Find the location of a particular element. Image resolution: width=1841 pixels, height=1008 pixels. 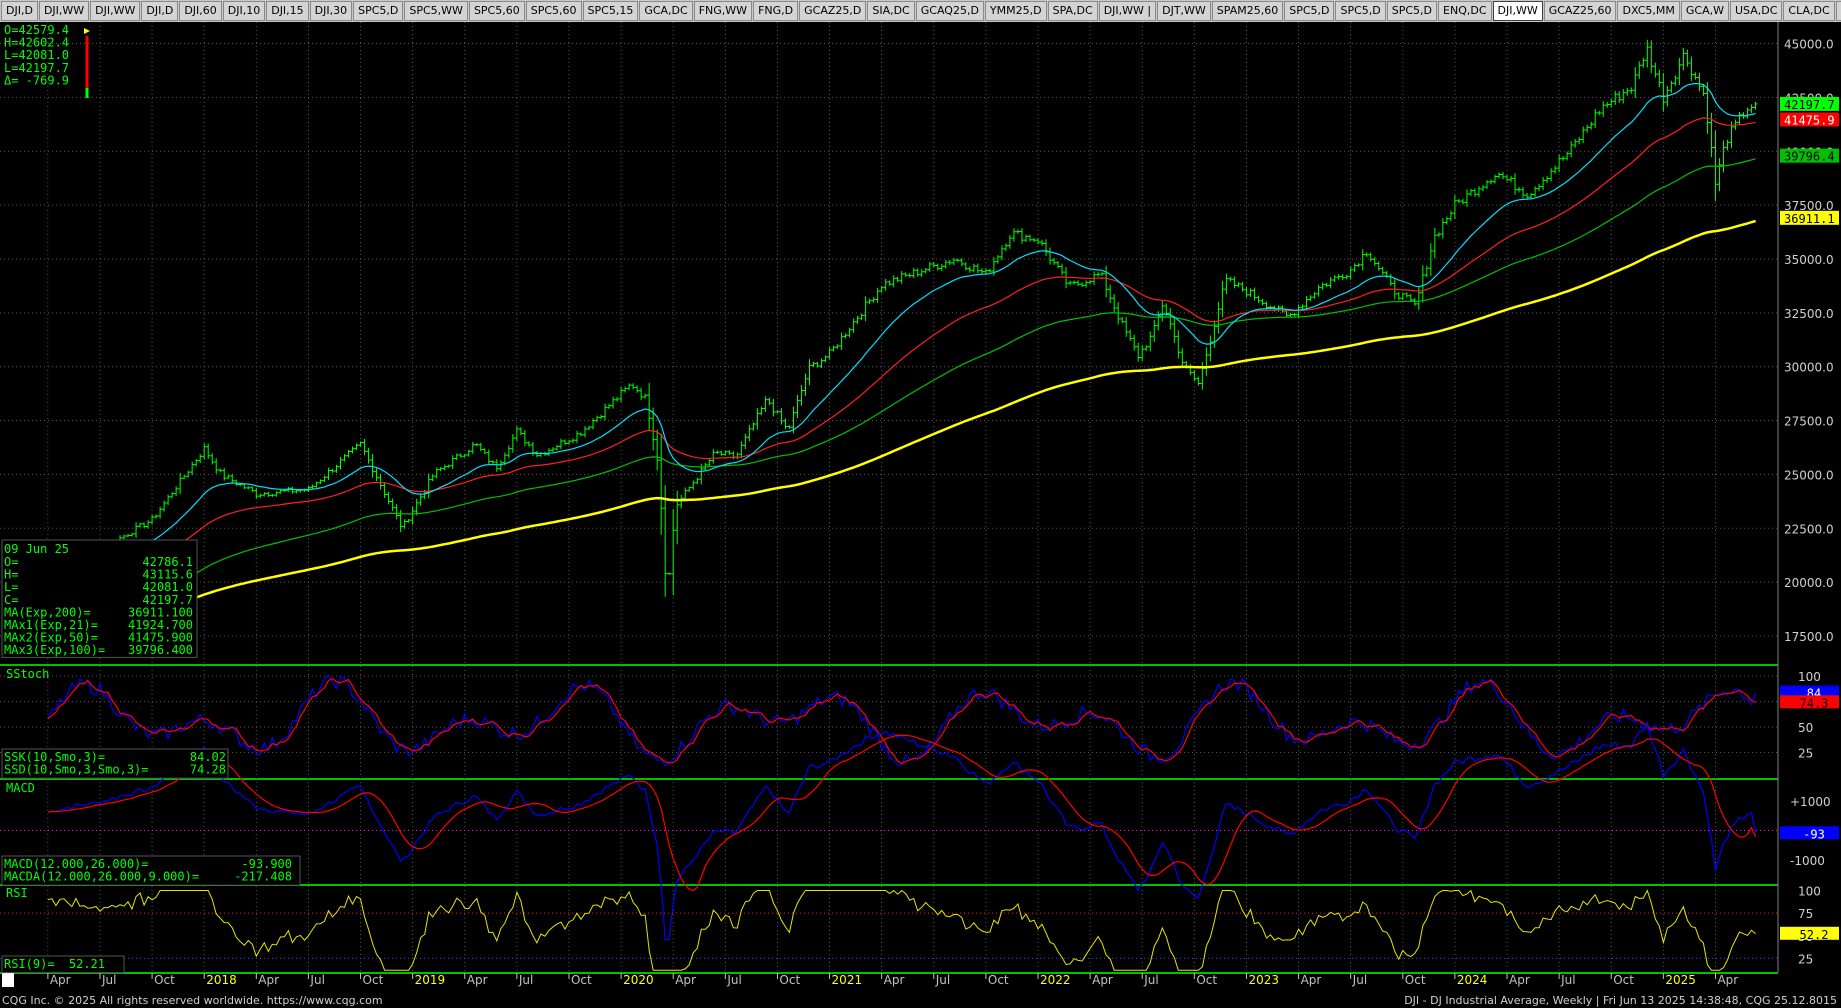

symbol-tab: USA,DC is located at coordinates (1756, 11).